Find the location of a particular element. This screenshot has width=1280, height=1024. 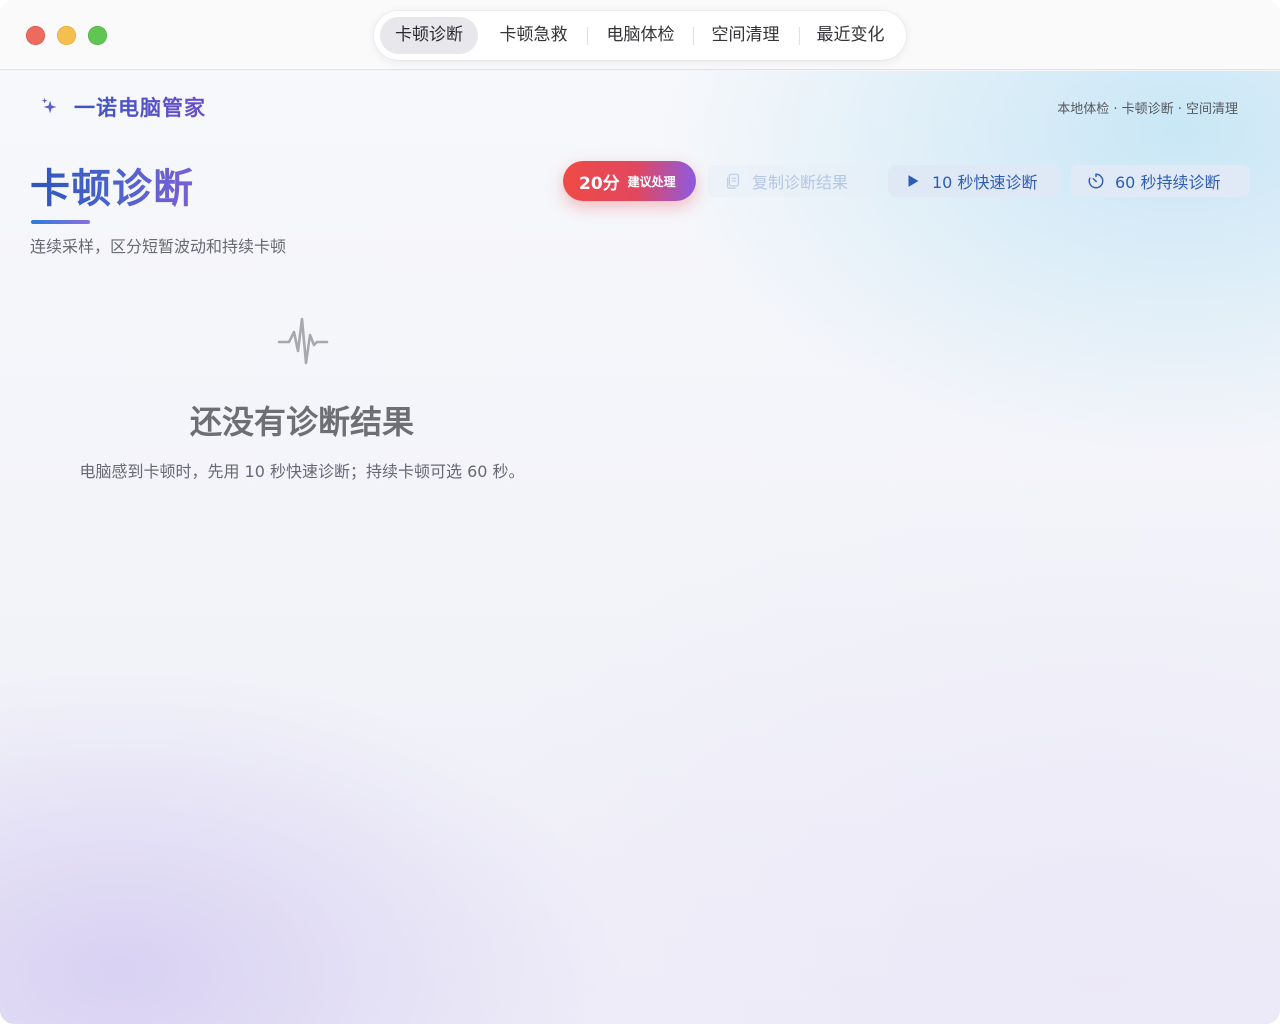

zoom-window-button is located at coordinates (97, 35).